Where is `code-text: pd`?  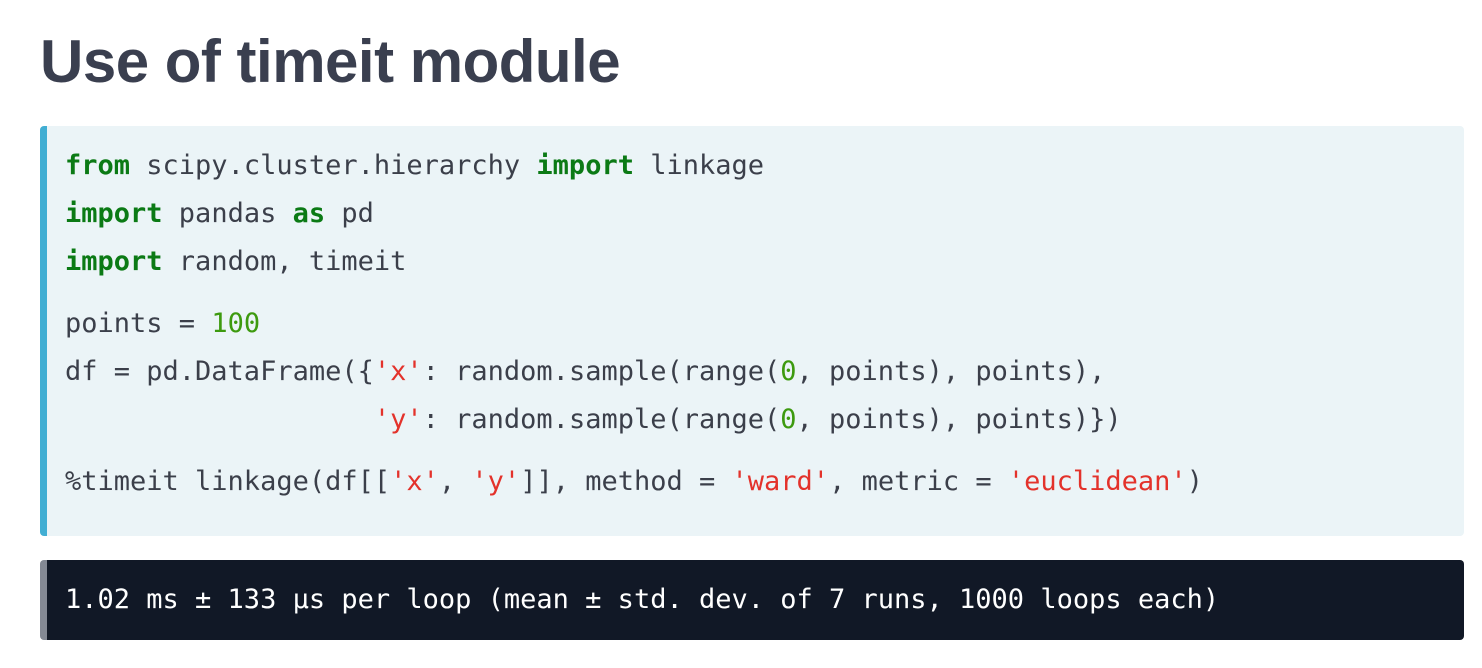 code-text: pd is located at coordinates (349, 213).